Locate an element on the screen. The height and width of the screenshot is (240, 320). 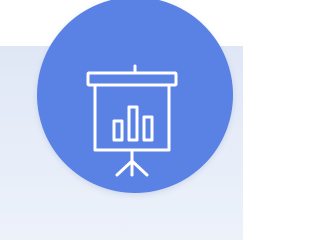
board-leg-left is located at coordinates (124, 168).